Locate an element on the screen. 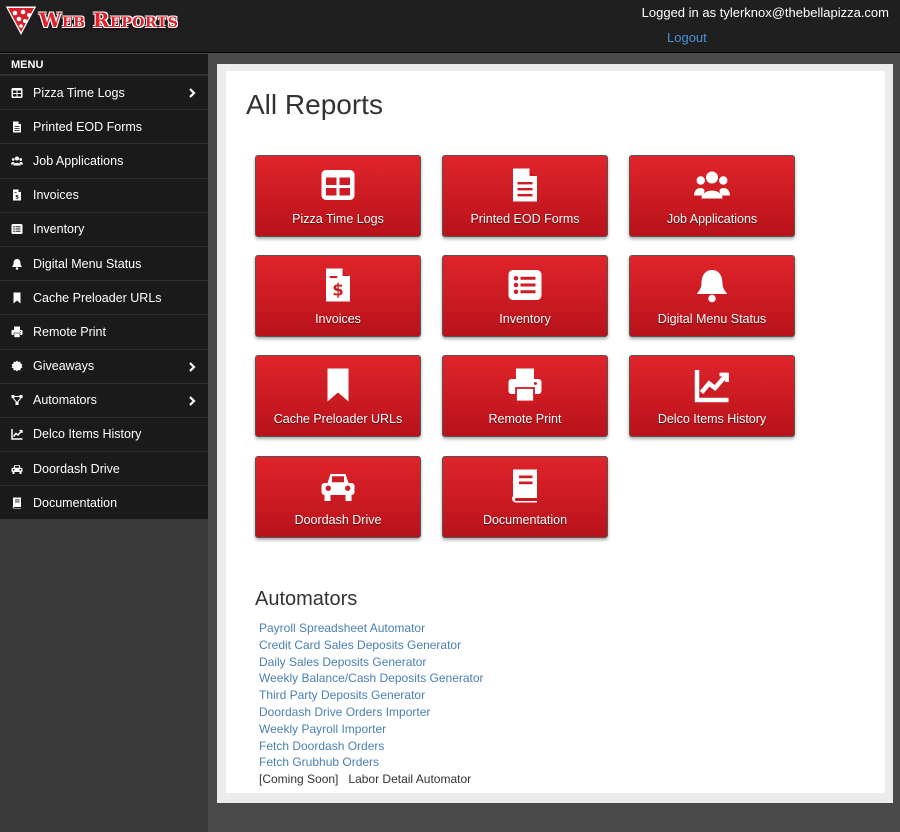 The height and width of the screenshot is (832, 900). sidebar-item-automators: Automators is located at coordinates (104, 399).